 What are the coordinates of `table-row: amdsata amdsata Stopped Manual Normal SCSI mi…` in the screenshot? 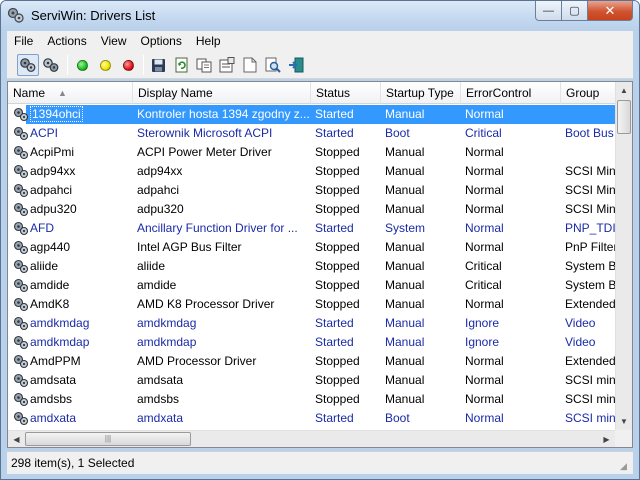 It's located at (311, 380).